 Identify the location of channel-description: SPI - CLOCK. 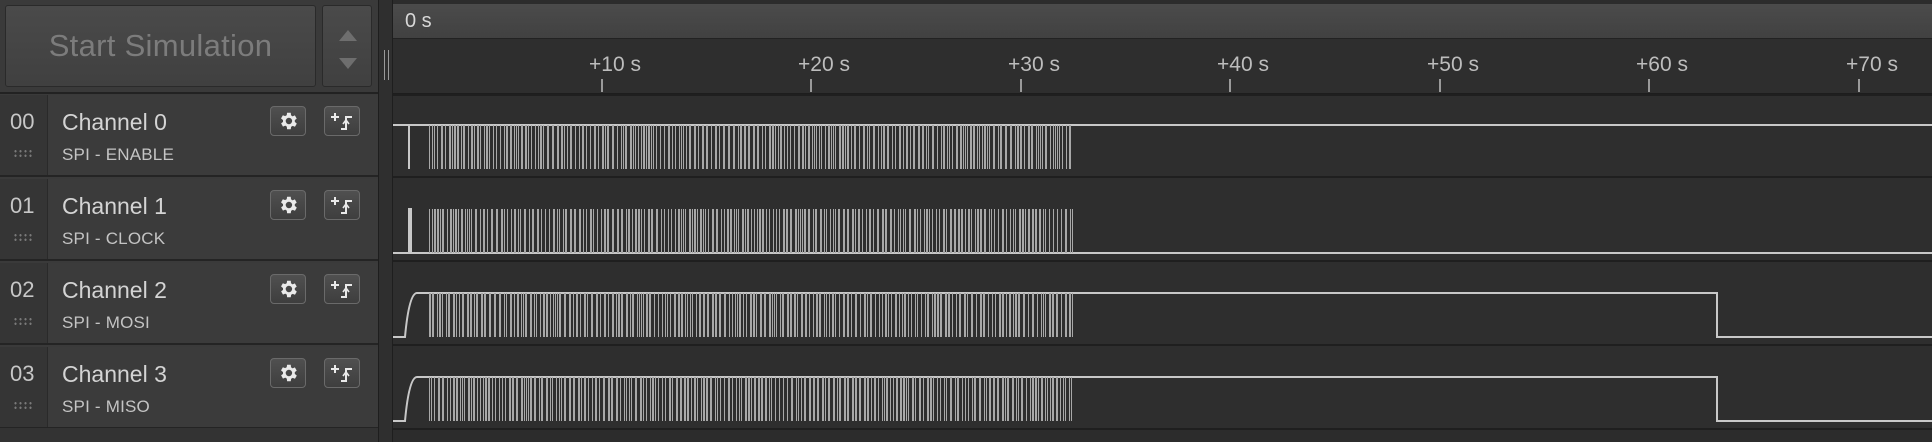
(114, 238).